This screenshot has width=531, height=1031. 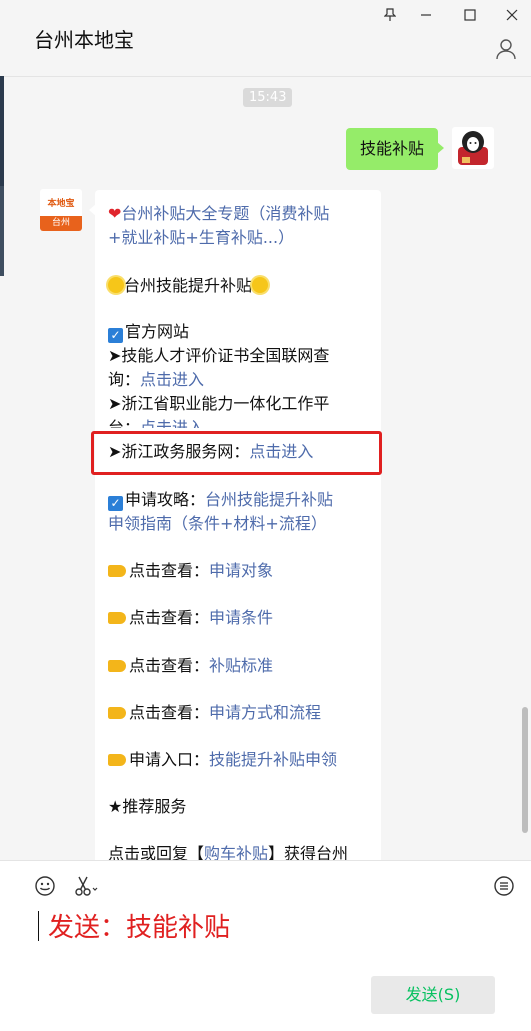 I want to click on reply-line: ✓ 申请攻略：台州技能提升补贴, so click(x=220, y=500).